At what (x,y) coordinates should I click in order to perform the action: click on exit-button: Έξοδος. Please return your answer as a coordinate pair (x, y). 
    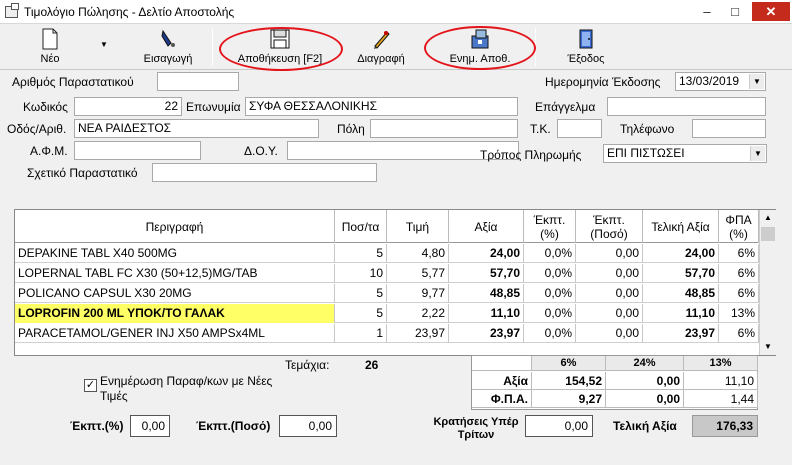
    Looking at the image, I should click on (586, 47).